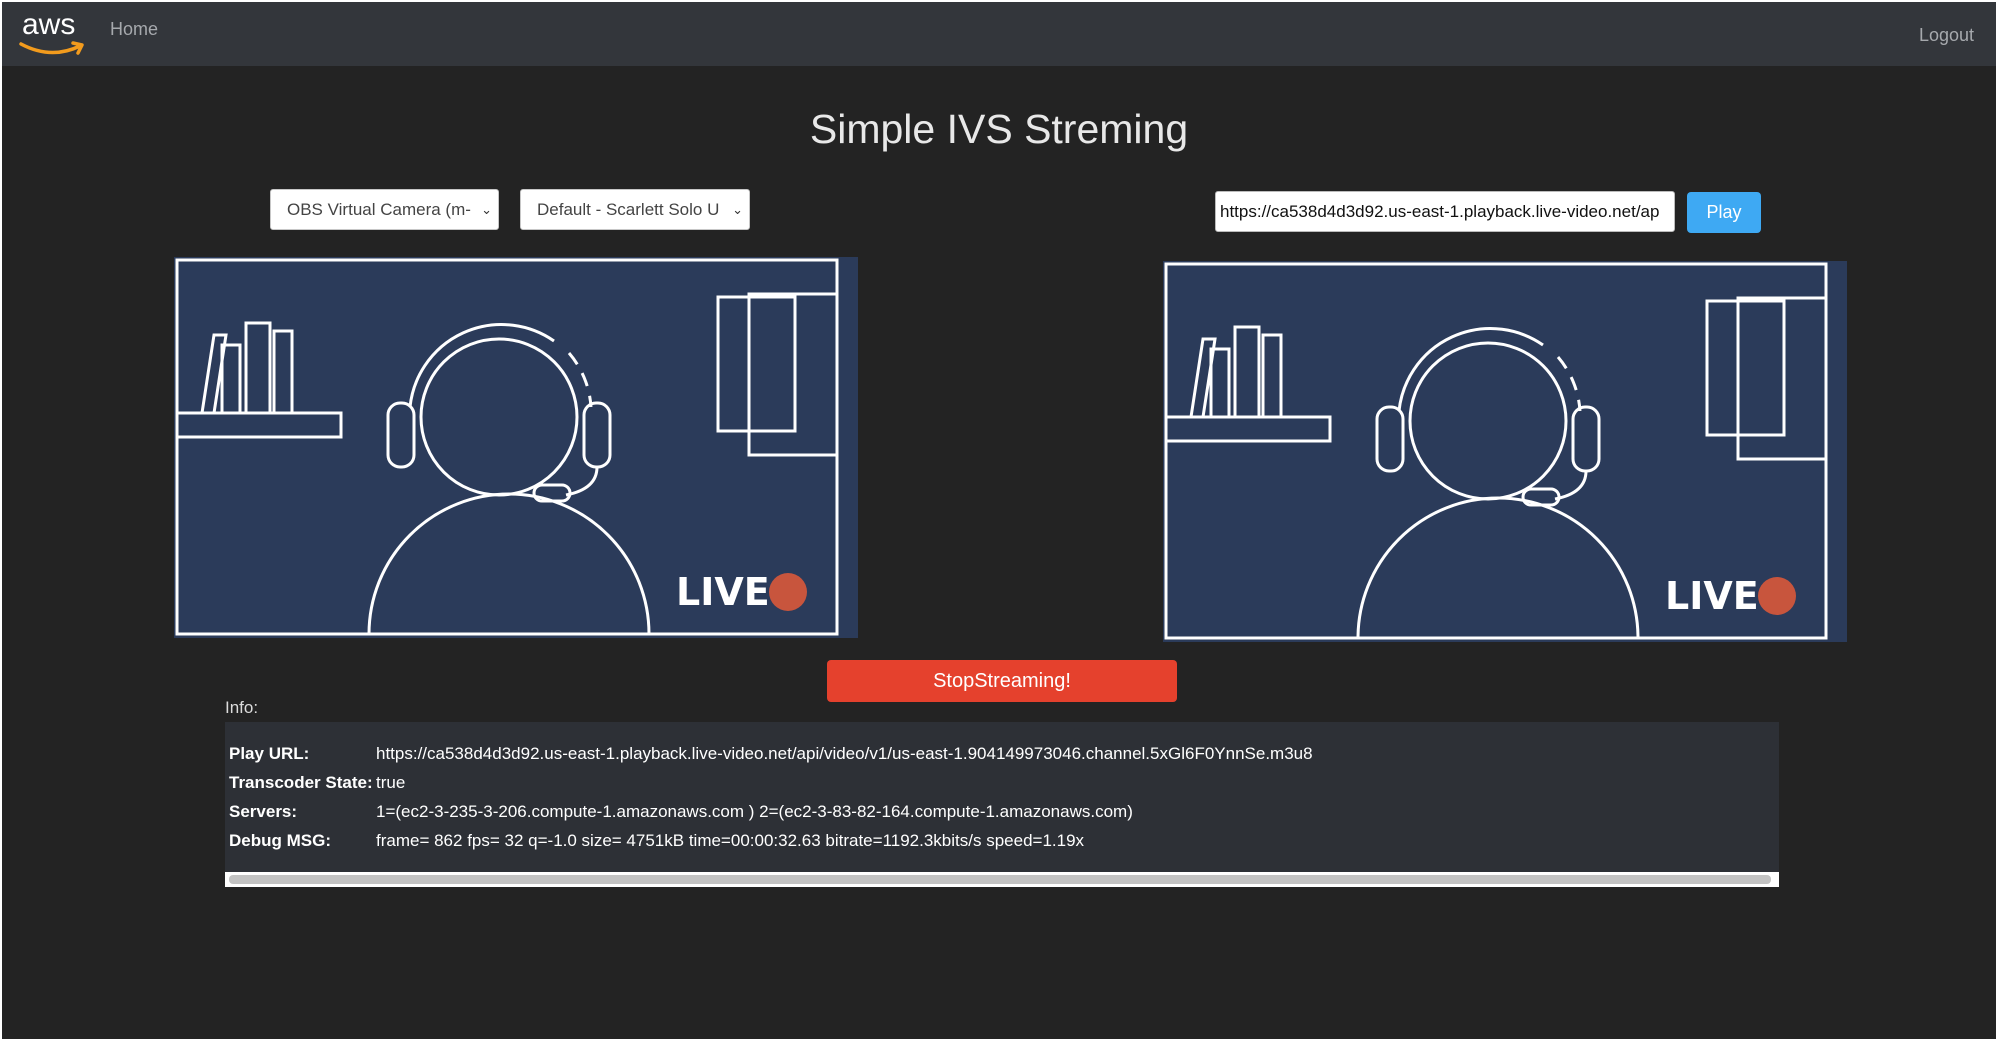  I want to click on info-key: Debug MSG:, so click(280, 840).